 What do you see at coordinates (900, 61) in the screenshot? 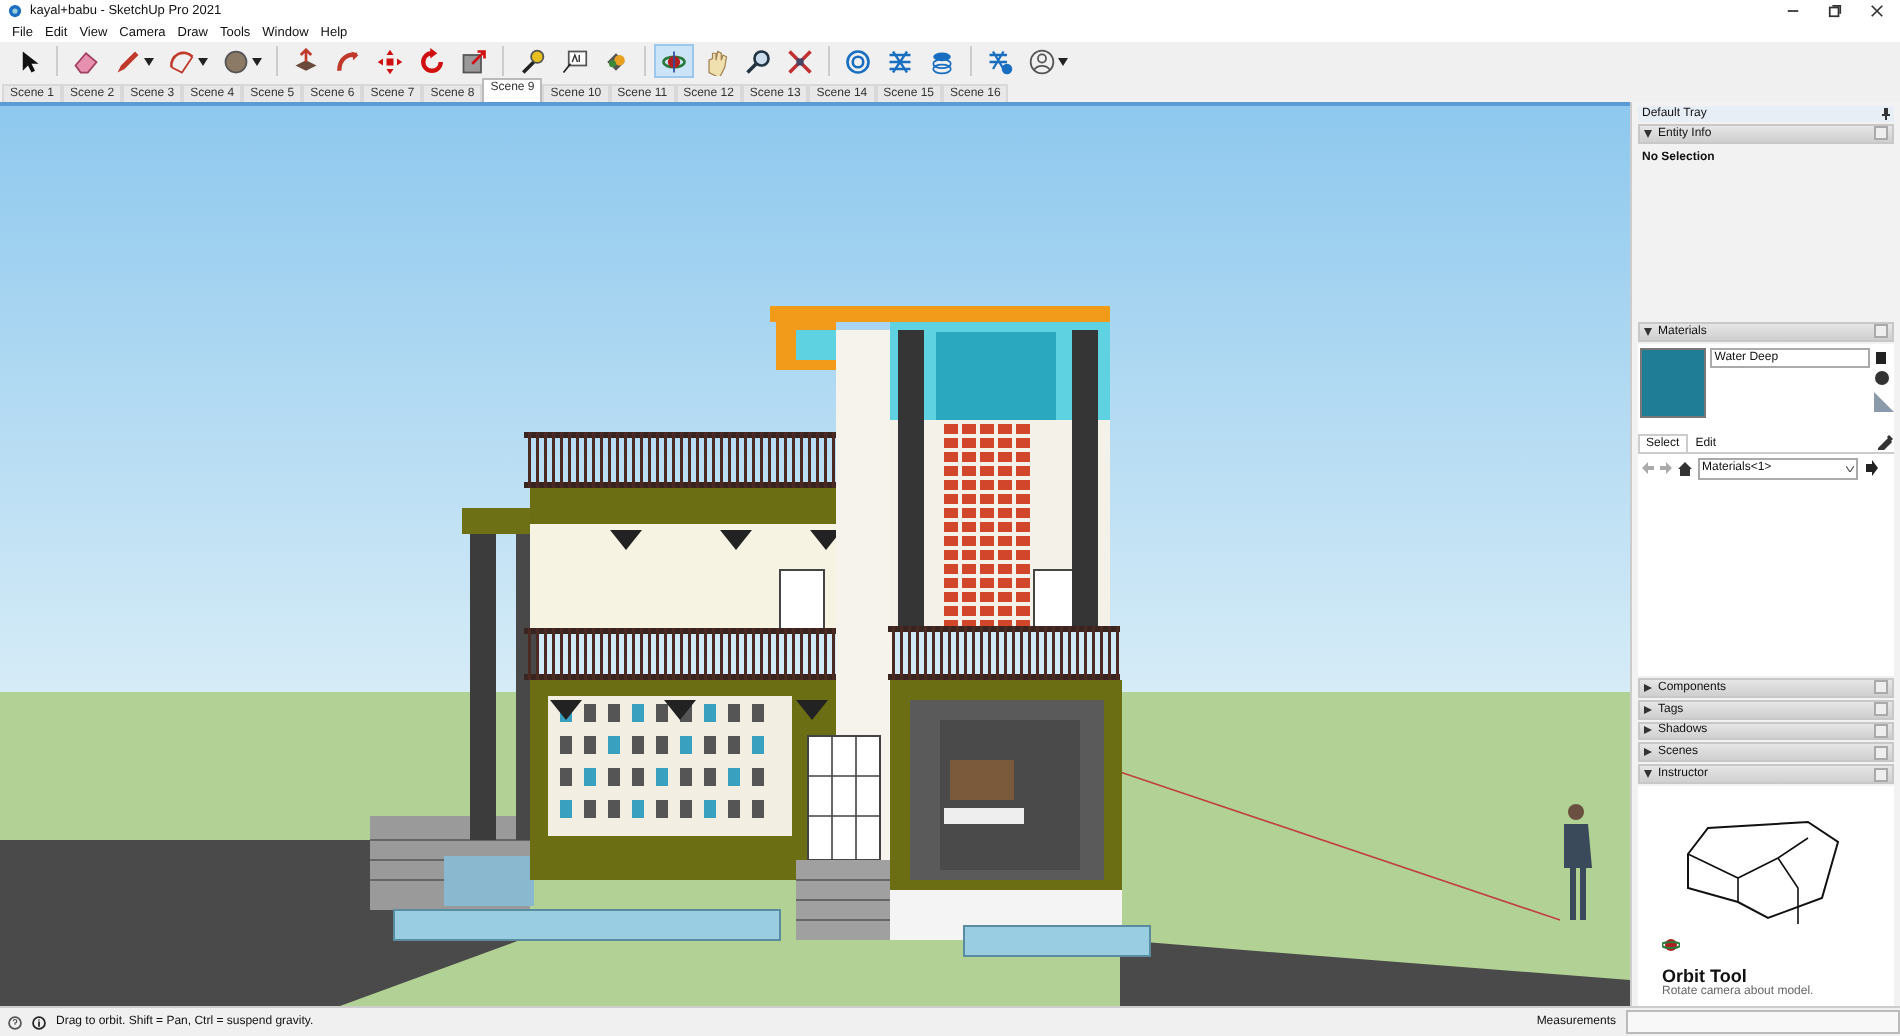
I see `extension-warehouse-icon` at bounding box center [900, 61].